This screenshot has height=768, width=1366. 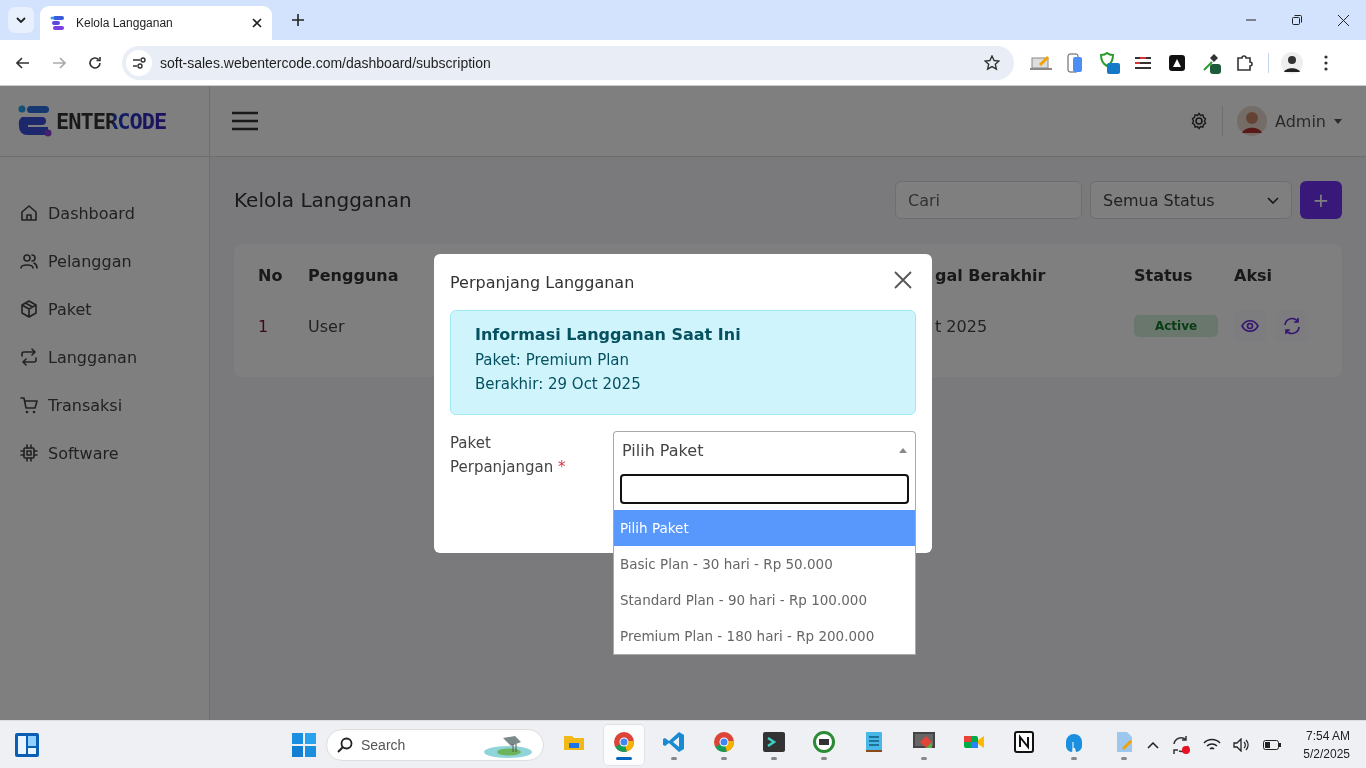 What do you see at coordinates (992, 62) in the screenshot?
I see `bookmark-star-icon` at bounding box center [992, 62].